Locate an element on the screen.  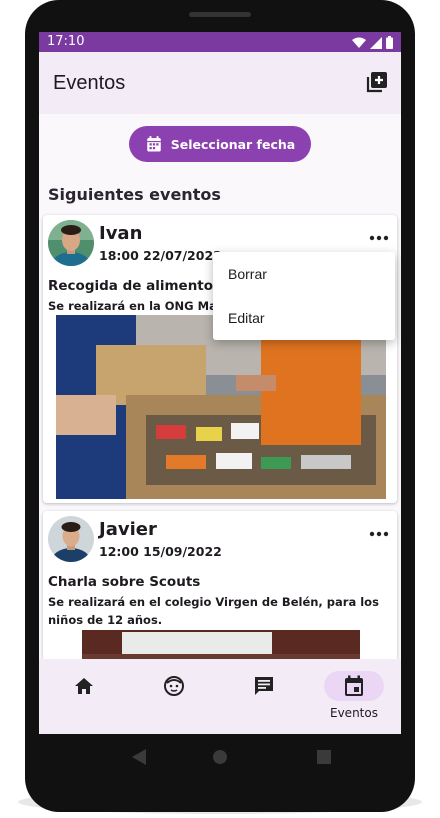
status-icons is located at coordinates (372, 42).